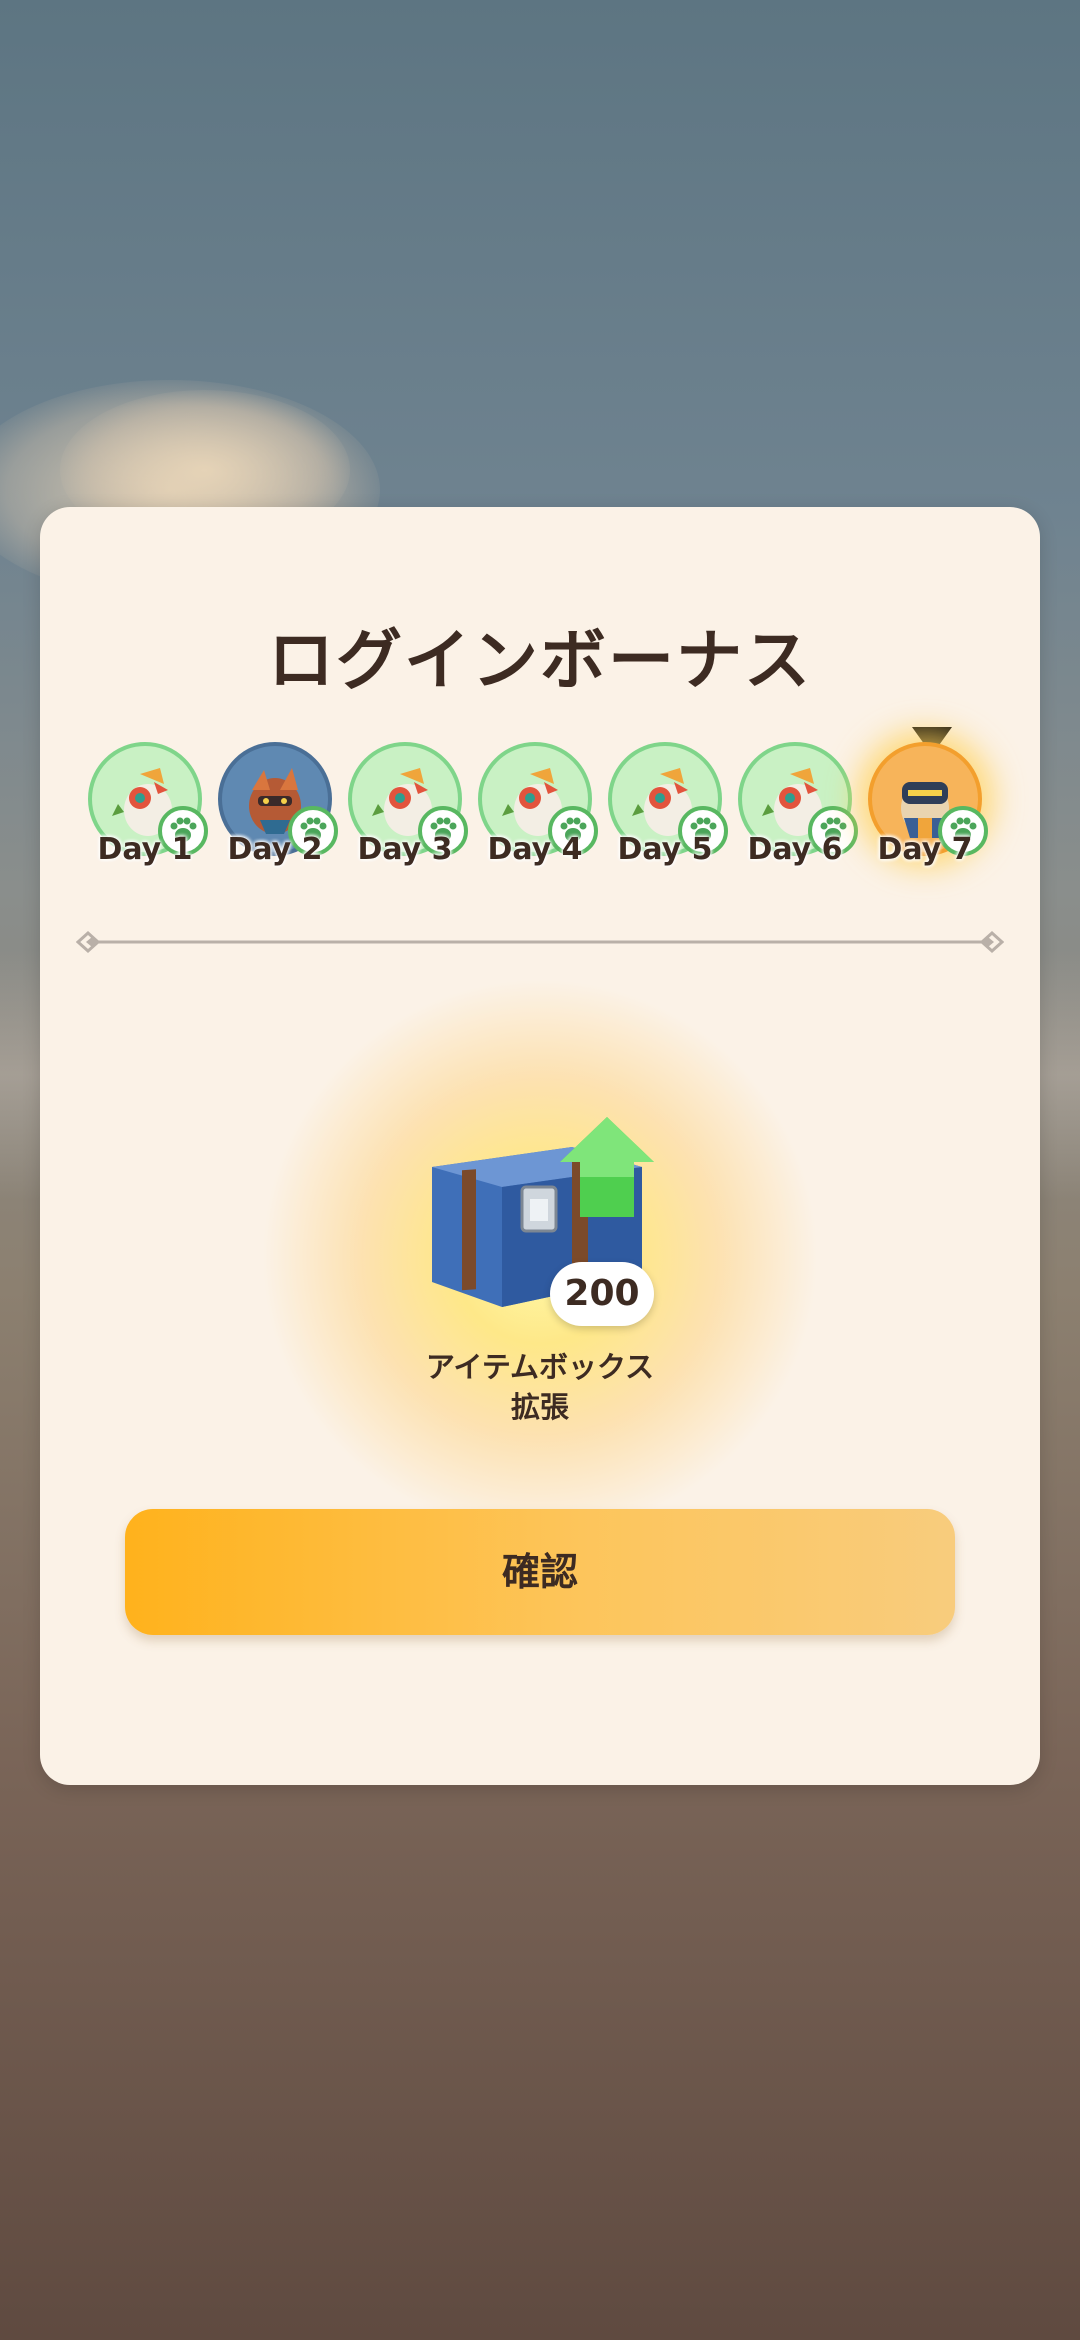 Image resolution: width=1080 pixels, height=2340 pixels. What do you see at coordinates (795, 849) in the screenshot?
I see `day-label: Day 6` at bounding box center [795, 849].